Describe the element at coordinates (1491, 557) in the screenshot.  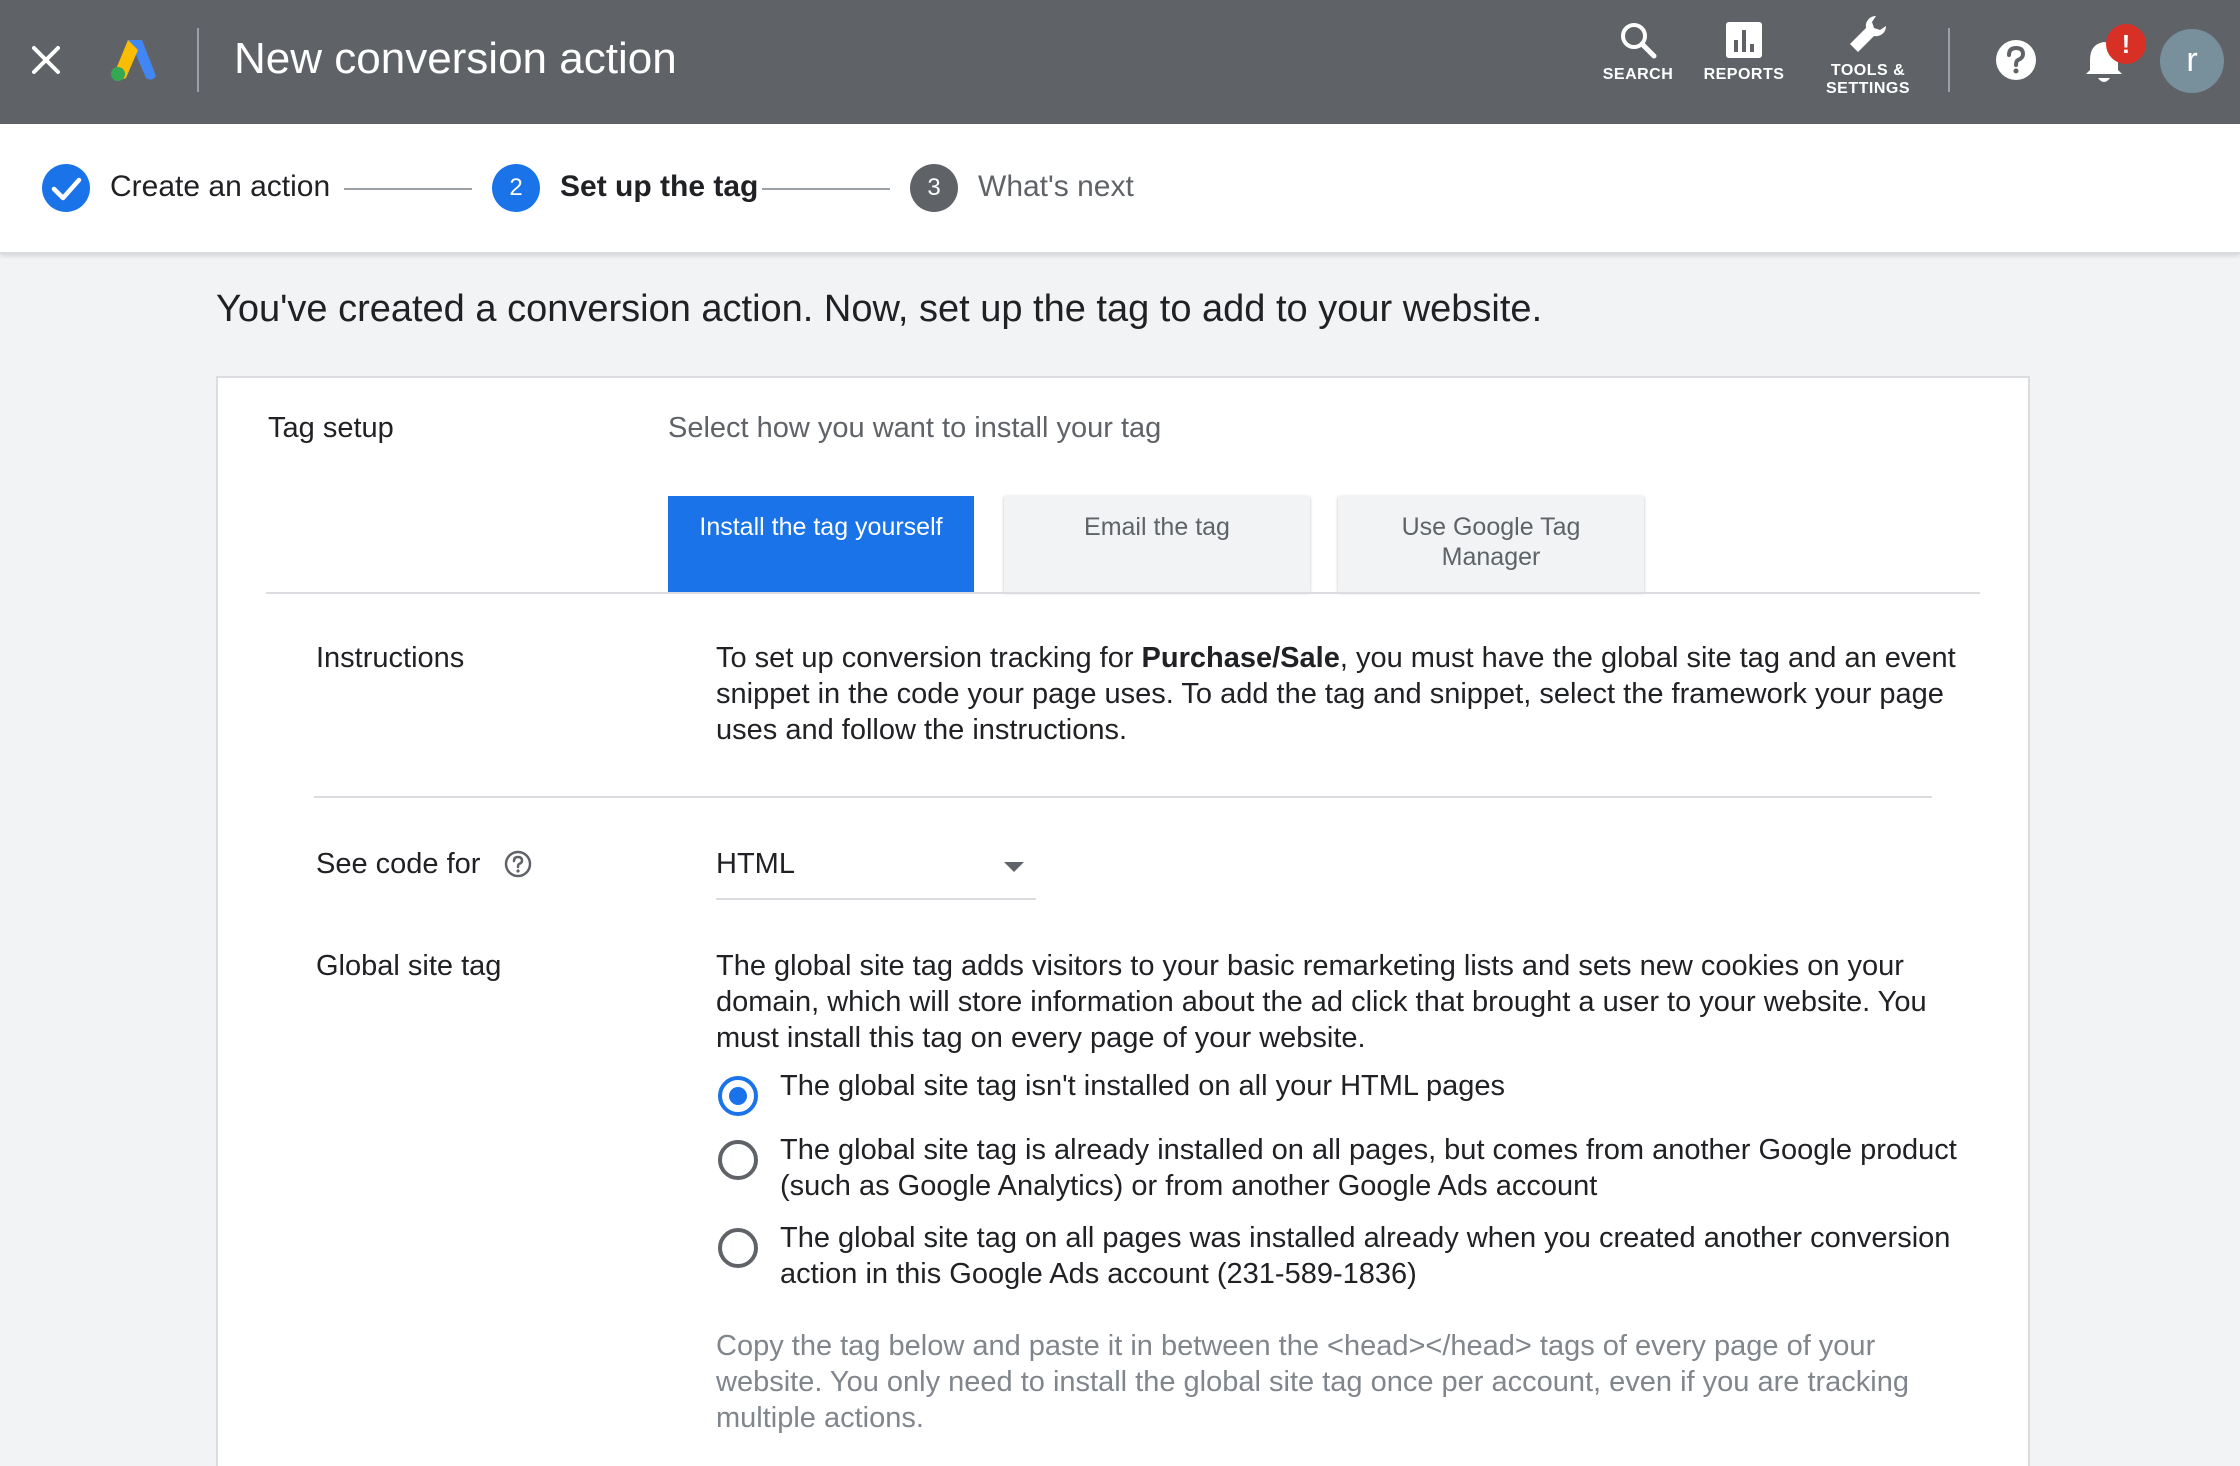
I see `tab-gtm-label-line2: Manager` at that location.